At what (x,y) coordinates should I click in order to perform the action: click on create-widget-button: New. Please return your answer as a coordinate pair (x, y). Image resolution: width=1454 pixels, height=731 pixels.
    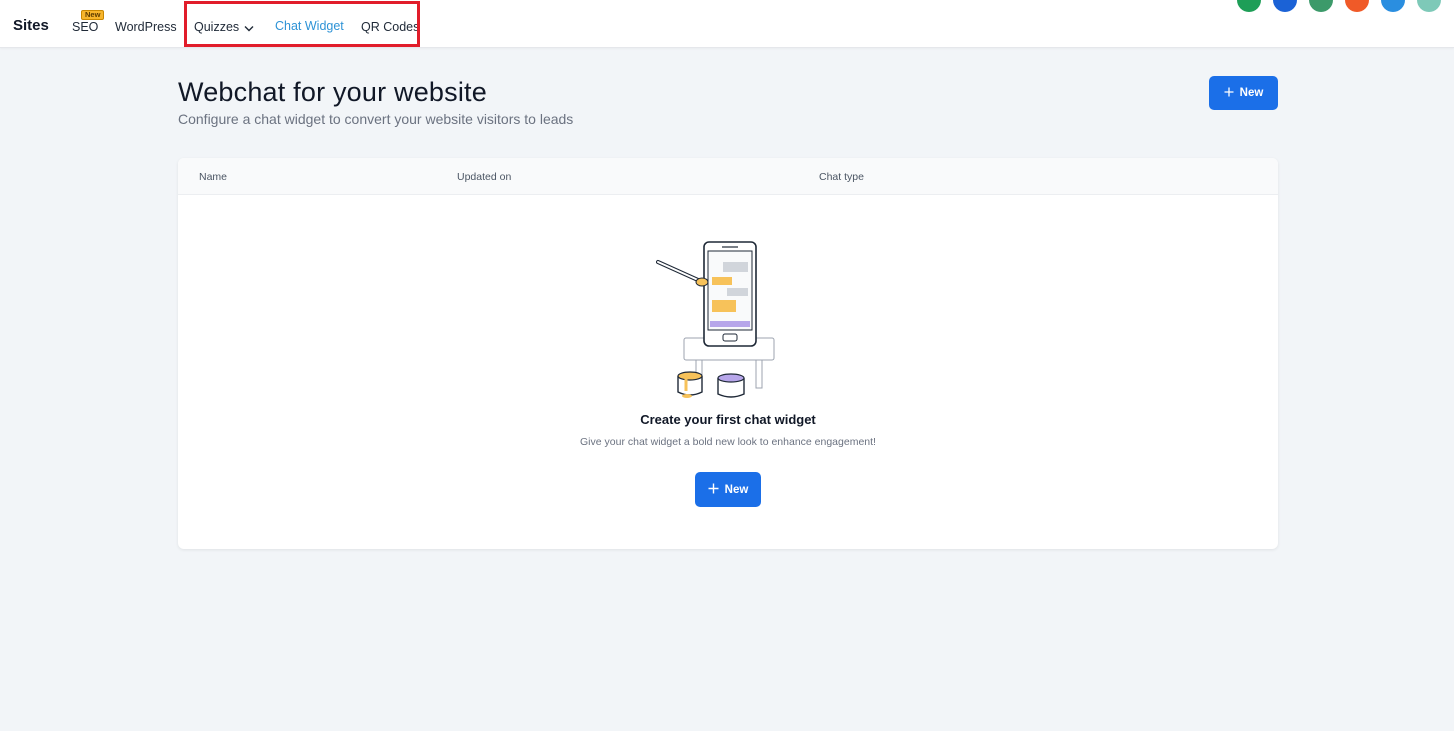
    Looking at the image, I should click on (728, 489).